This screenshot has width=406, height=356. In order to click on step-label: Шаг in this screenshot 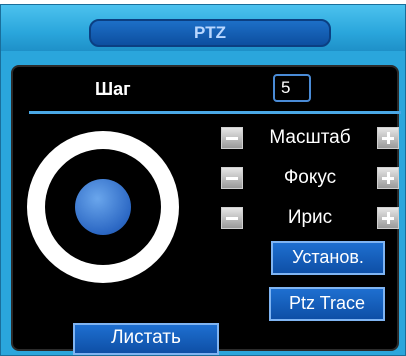, I will do `click(113, 89)`.